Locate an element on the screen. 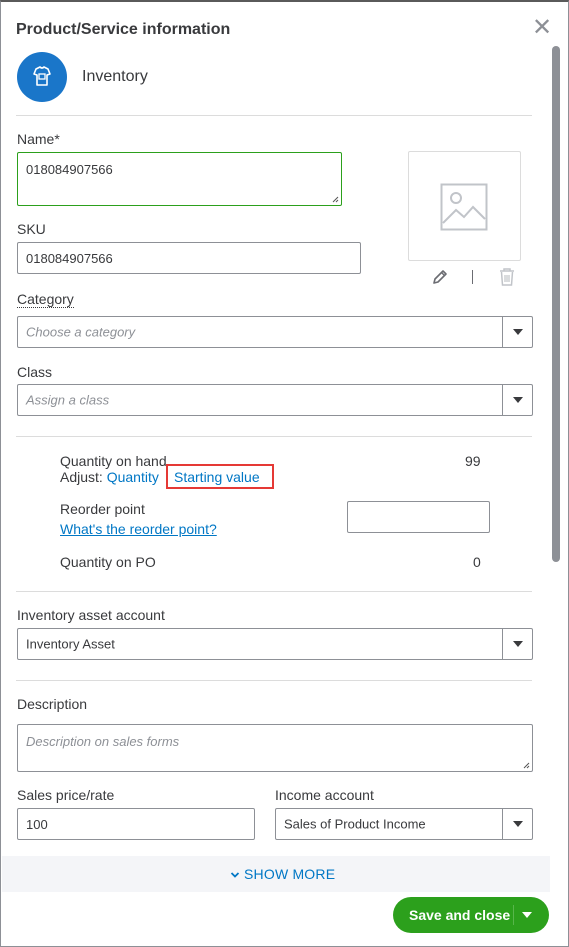  sales-price-label: Sales price/rate is located at coordinates (66, 795).